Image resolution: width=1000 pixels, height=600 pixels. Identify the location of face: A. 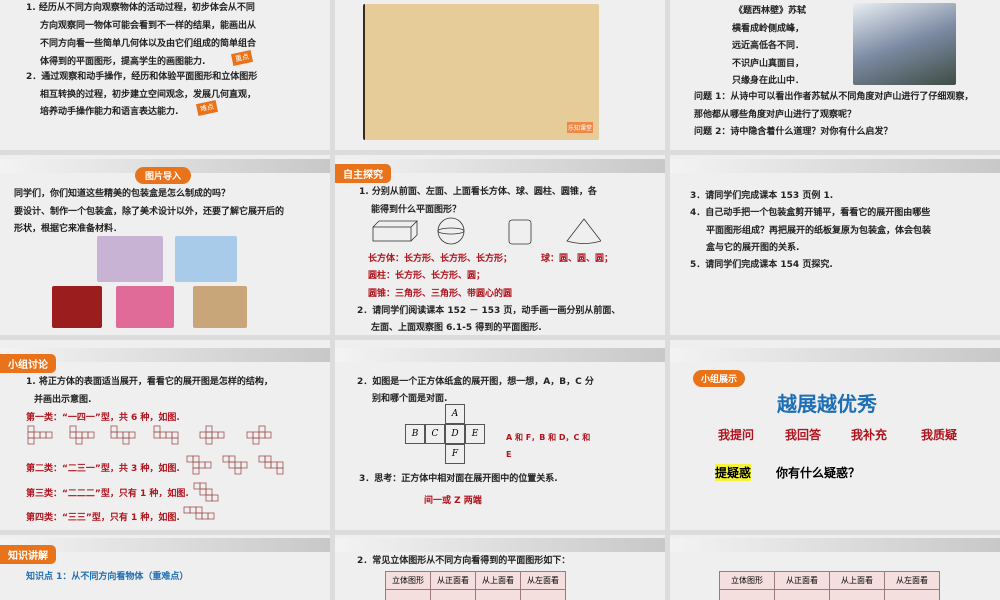
(455, 414).